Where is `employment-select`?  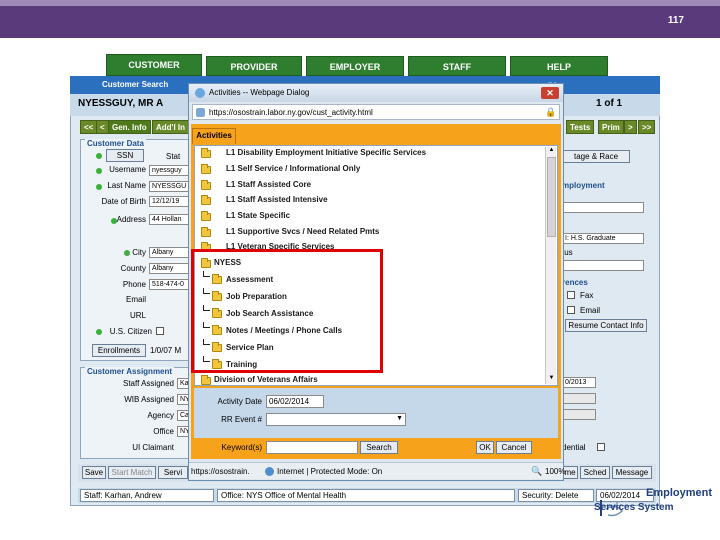
employment-select is located at coordinates (603, 207).